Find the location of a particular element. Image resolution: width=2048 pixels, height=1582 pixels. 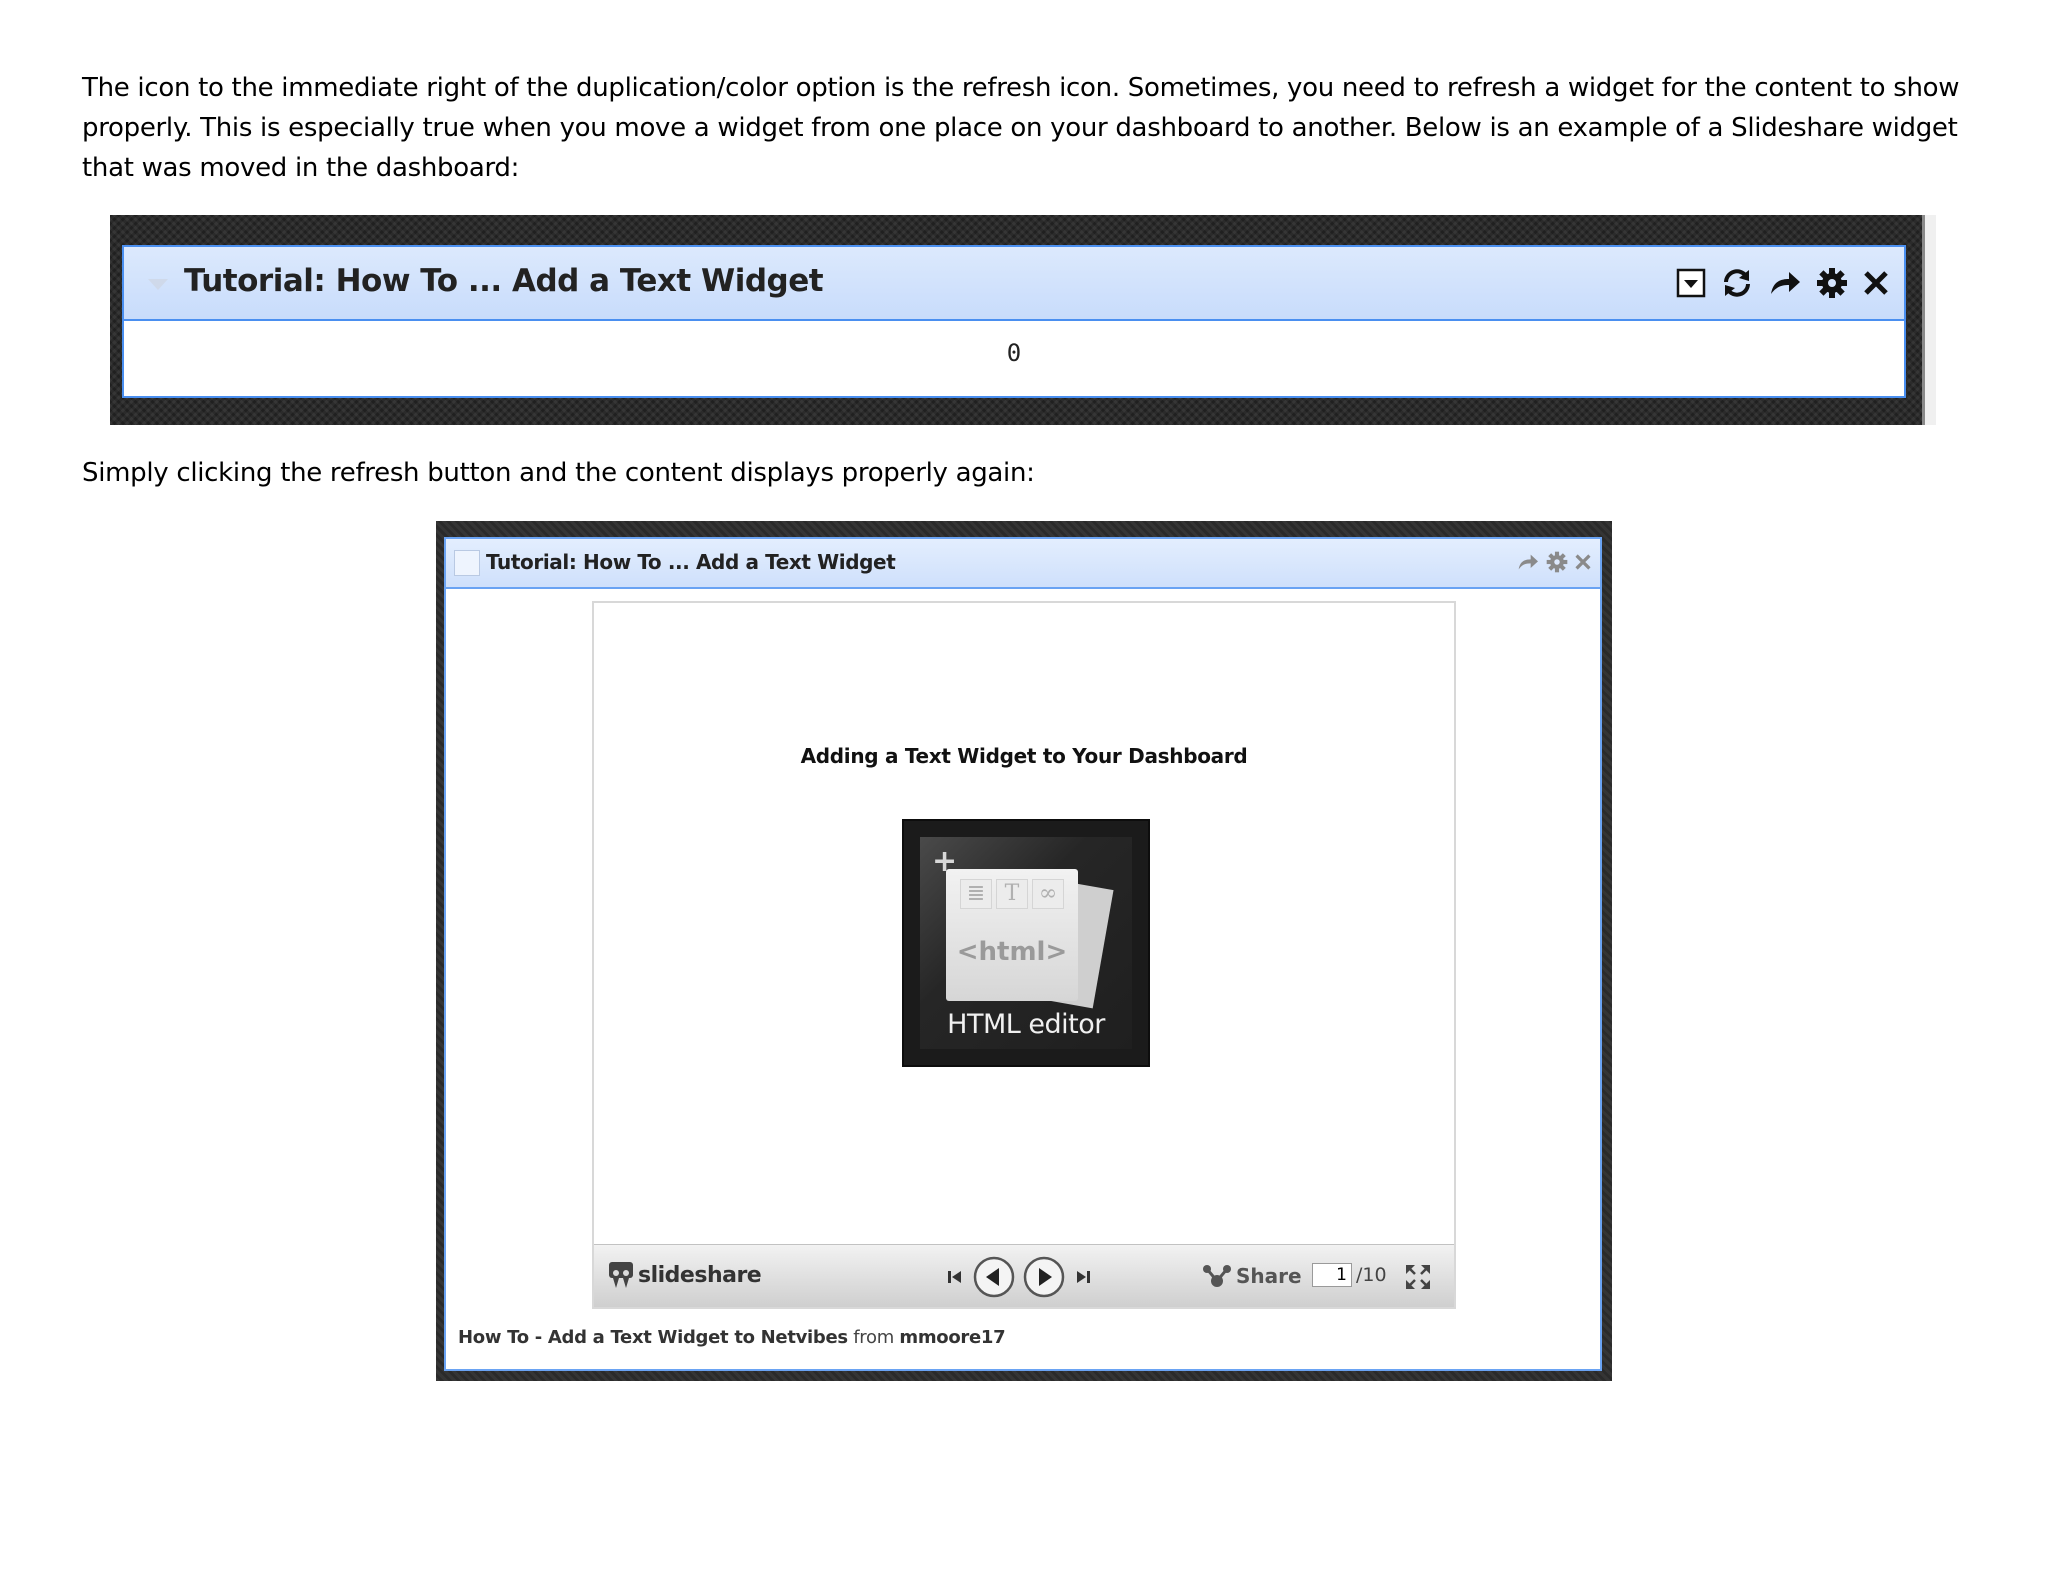

screenshot-broken-widget: Tutorial: How To ... Add a Text Widget 0 is located at coordinates (1016, 320).